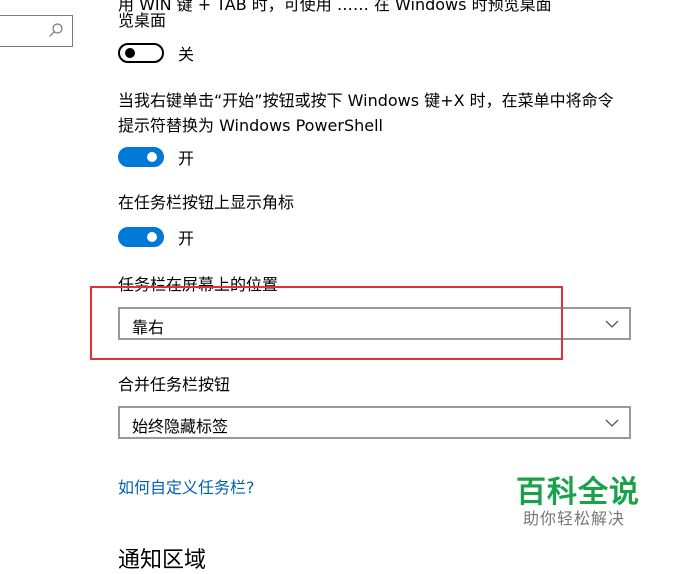 This screenshot has height=574, width=692. What do you see at coordinates (335, 7) in the screenshot?
I see `cut-off-text: 用 WIN 键 + TAB 时，可使用 …… 在 Windows 时预览桌面` at bounding box center [335, 7].